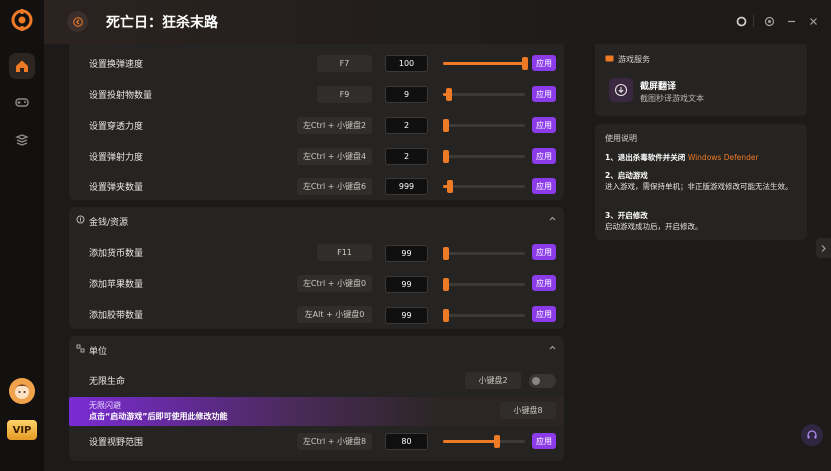  I want to click on guide-step-title: 3、开启修改, so click(626, 215).